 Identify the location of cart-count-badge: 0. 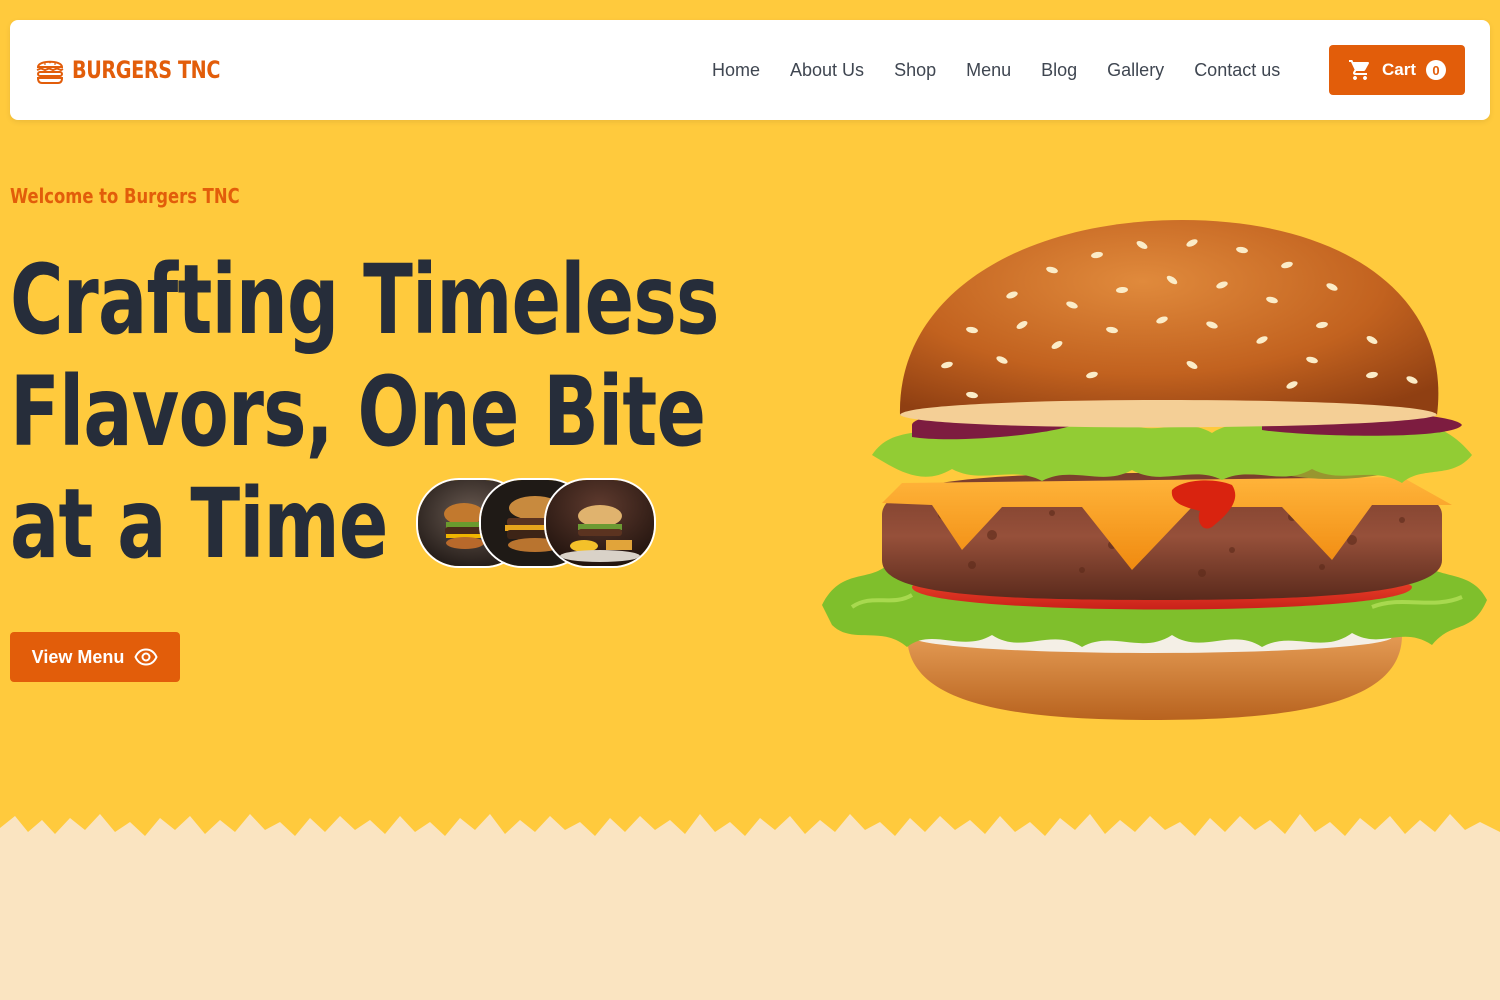
(1436, 70).